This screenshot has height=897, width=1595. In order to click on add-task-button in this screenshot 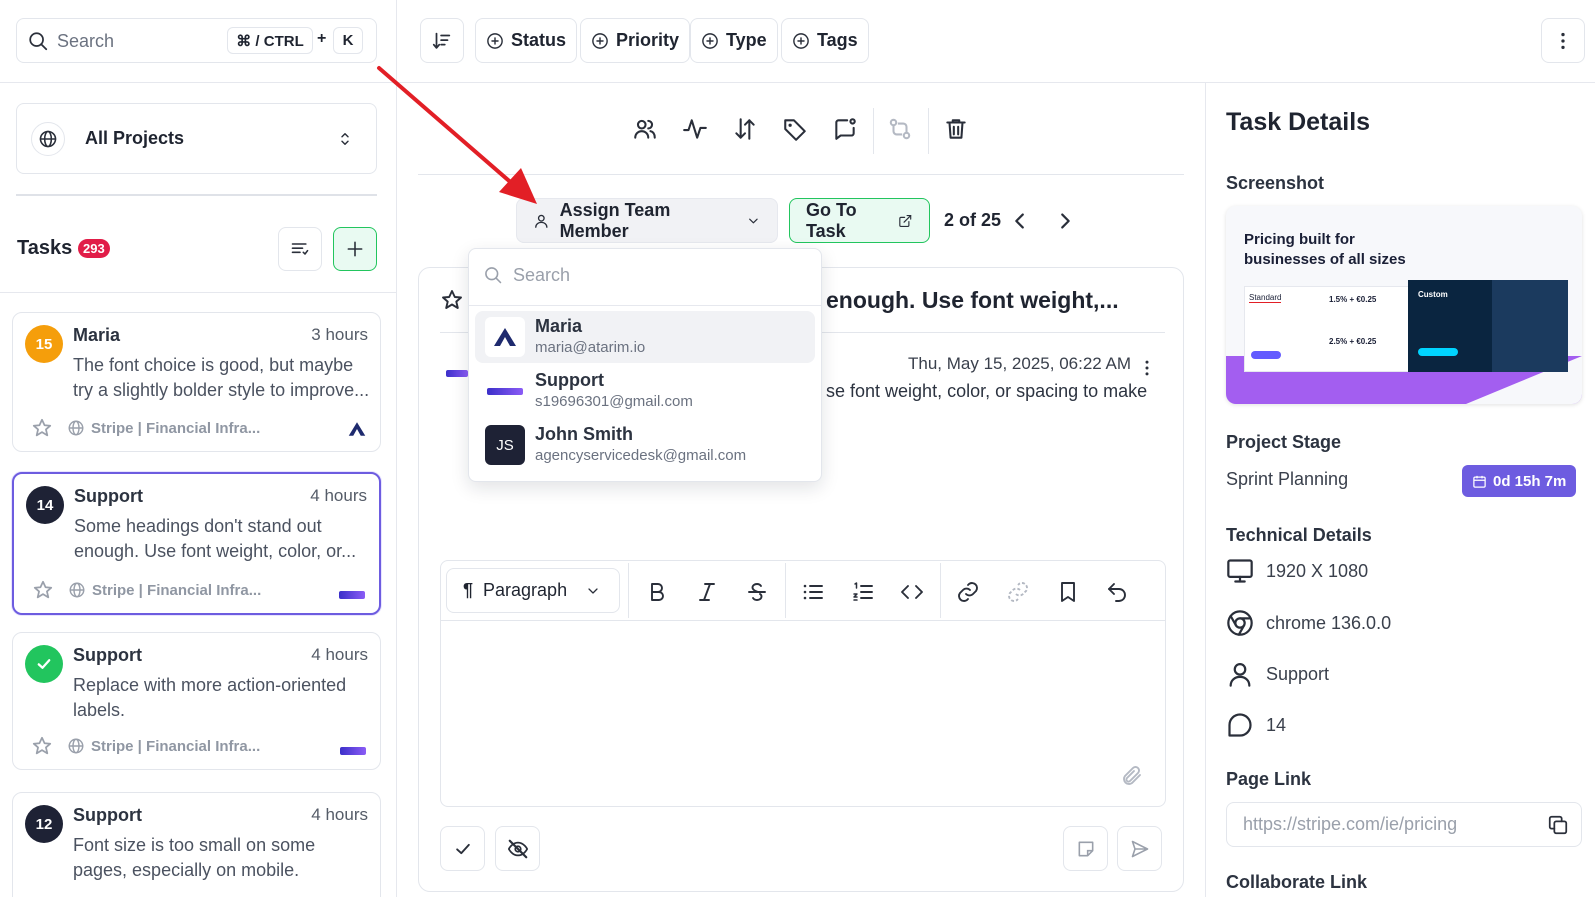, I will do `click(355, 249)`.